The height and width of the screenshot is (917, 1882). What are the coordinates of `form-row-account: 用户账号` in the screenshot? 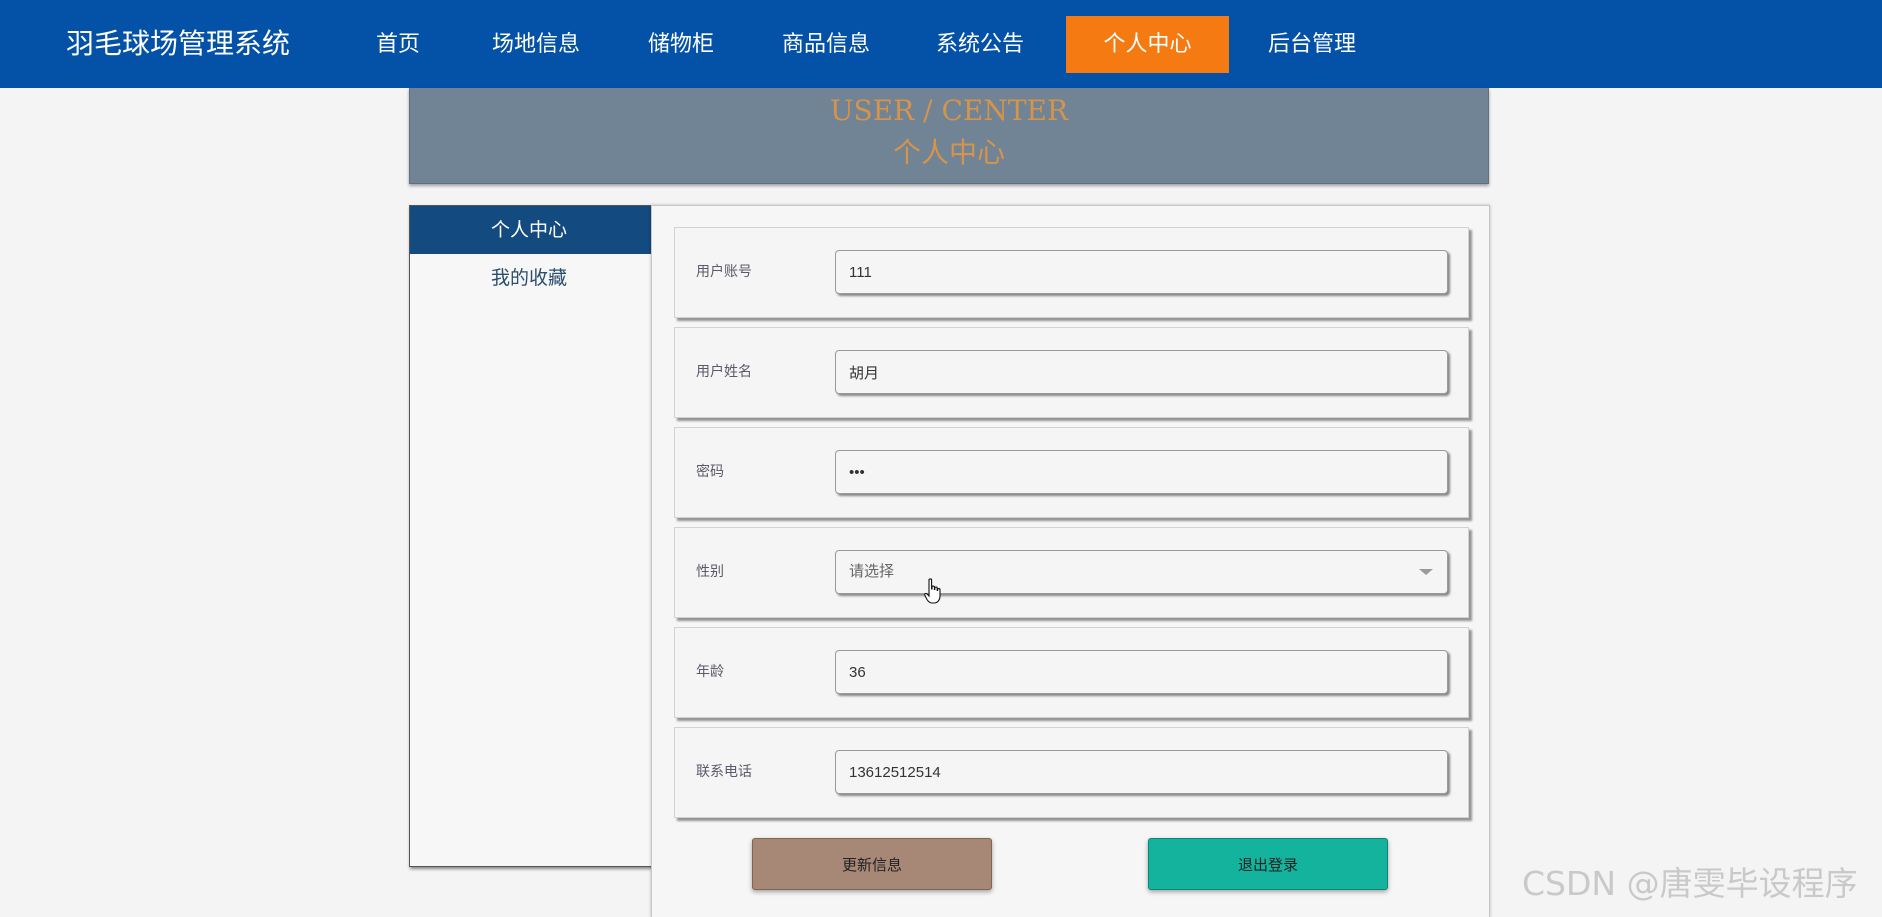 It's located at (1071, 272).